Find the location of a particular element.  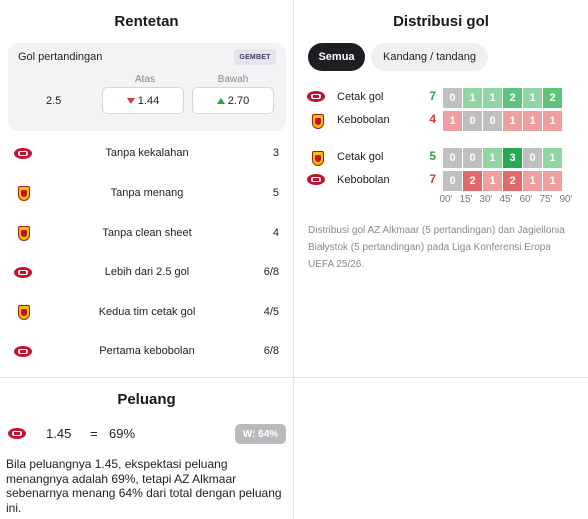

time-axis: 00' 15' 30' 45' 60' 75' 90' is located at coordinates (506, 199).